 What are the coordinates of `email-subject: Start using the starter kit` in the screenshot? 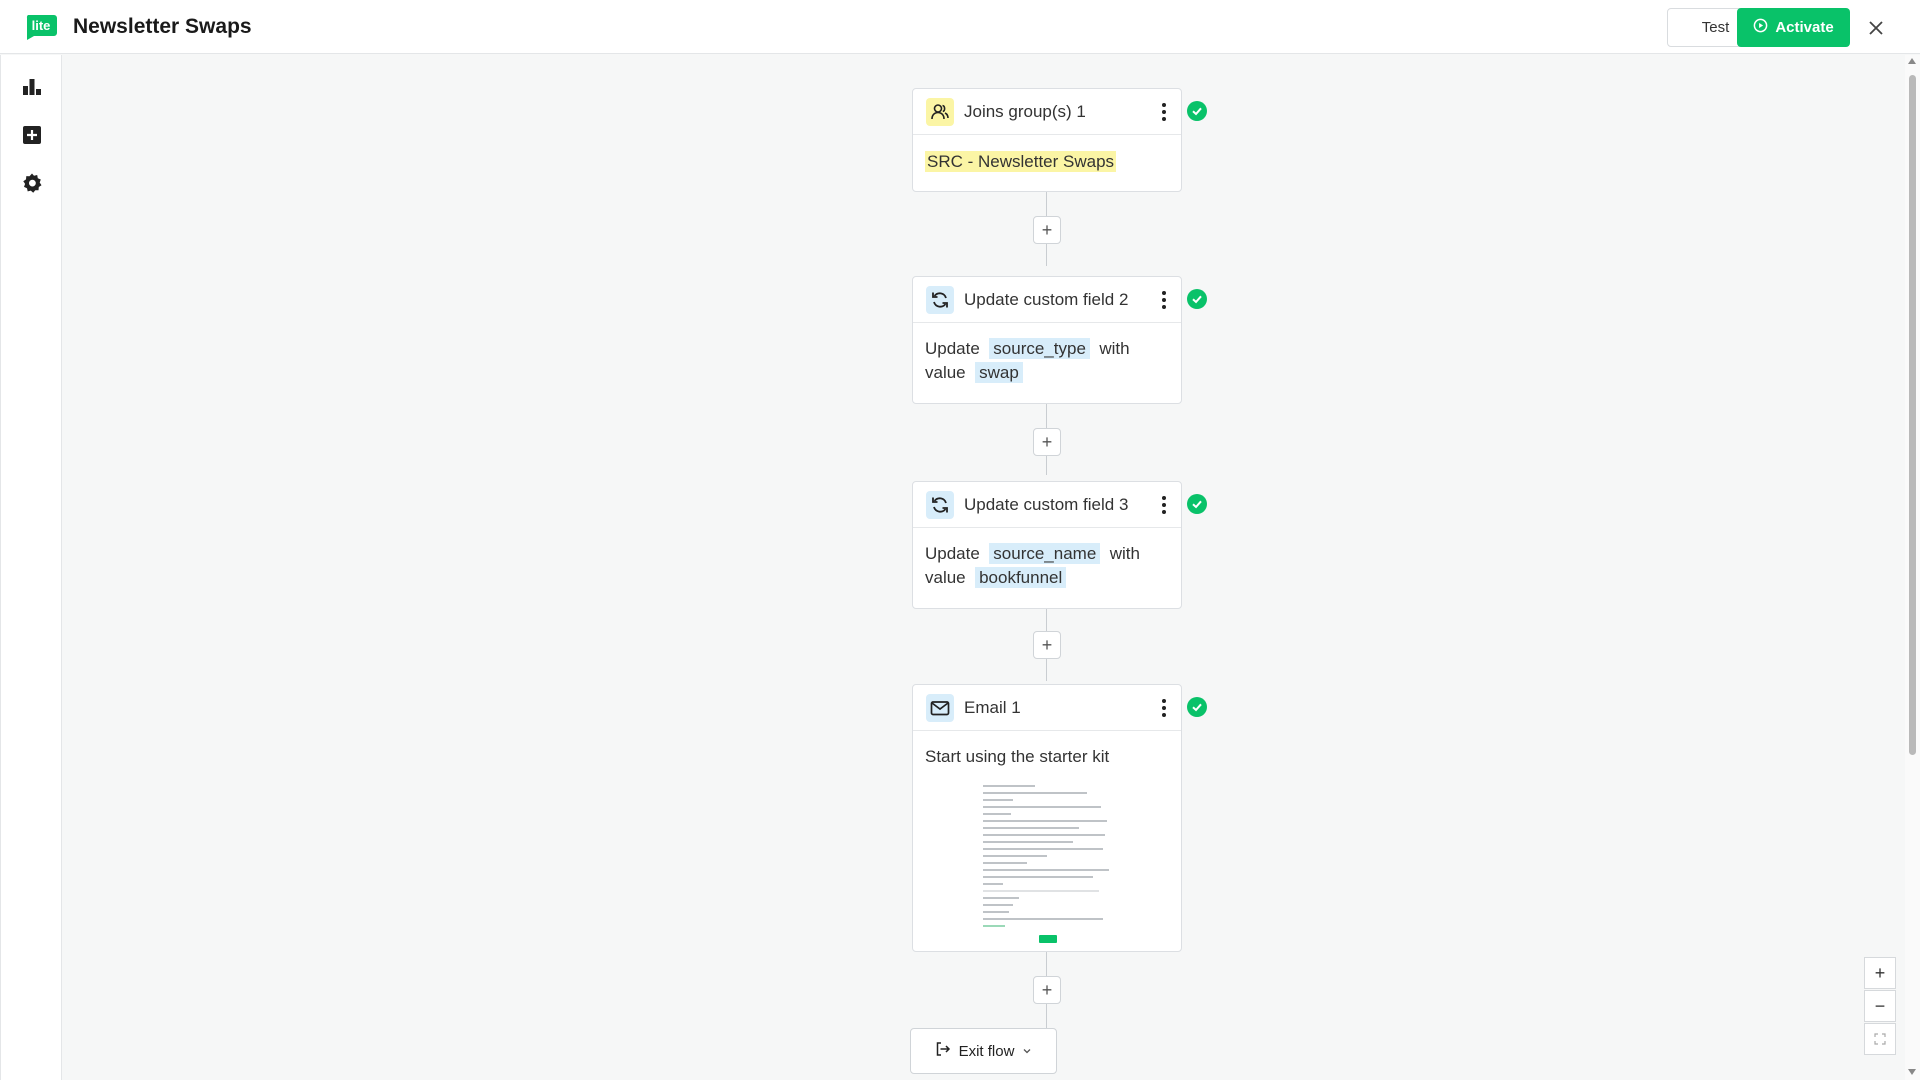 It's located at (1017, 756).